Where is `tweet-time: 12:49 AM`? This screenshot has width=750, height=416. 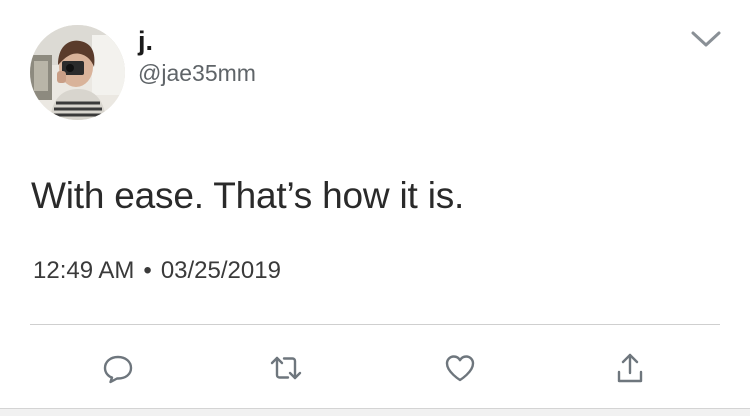
tweet-time: 12:49 AM is located at coordinates (84, 270).